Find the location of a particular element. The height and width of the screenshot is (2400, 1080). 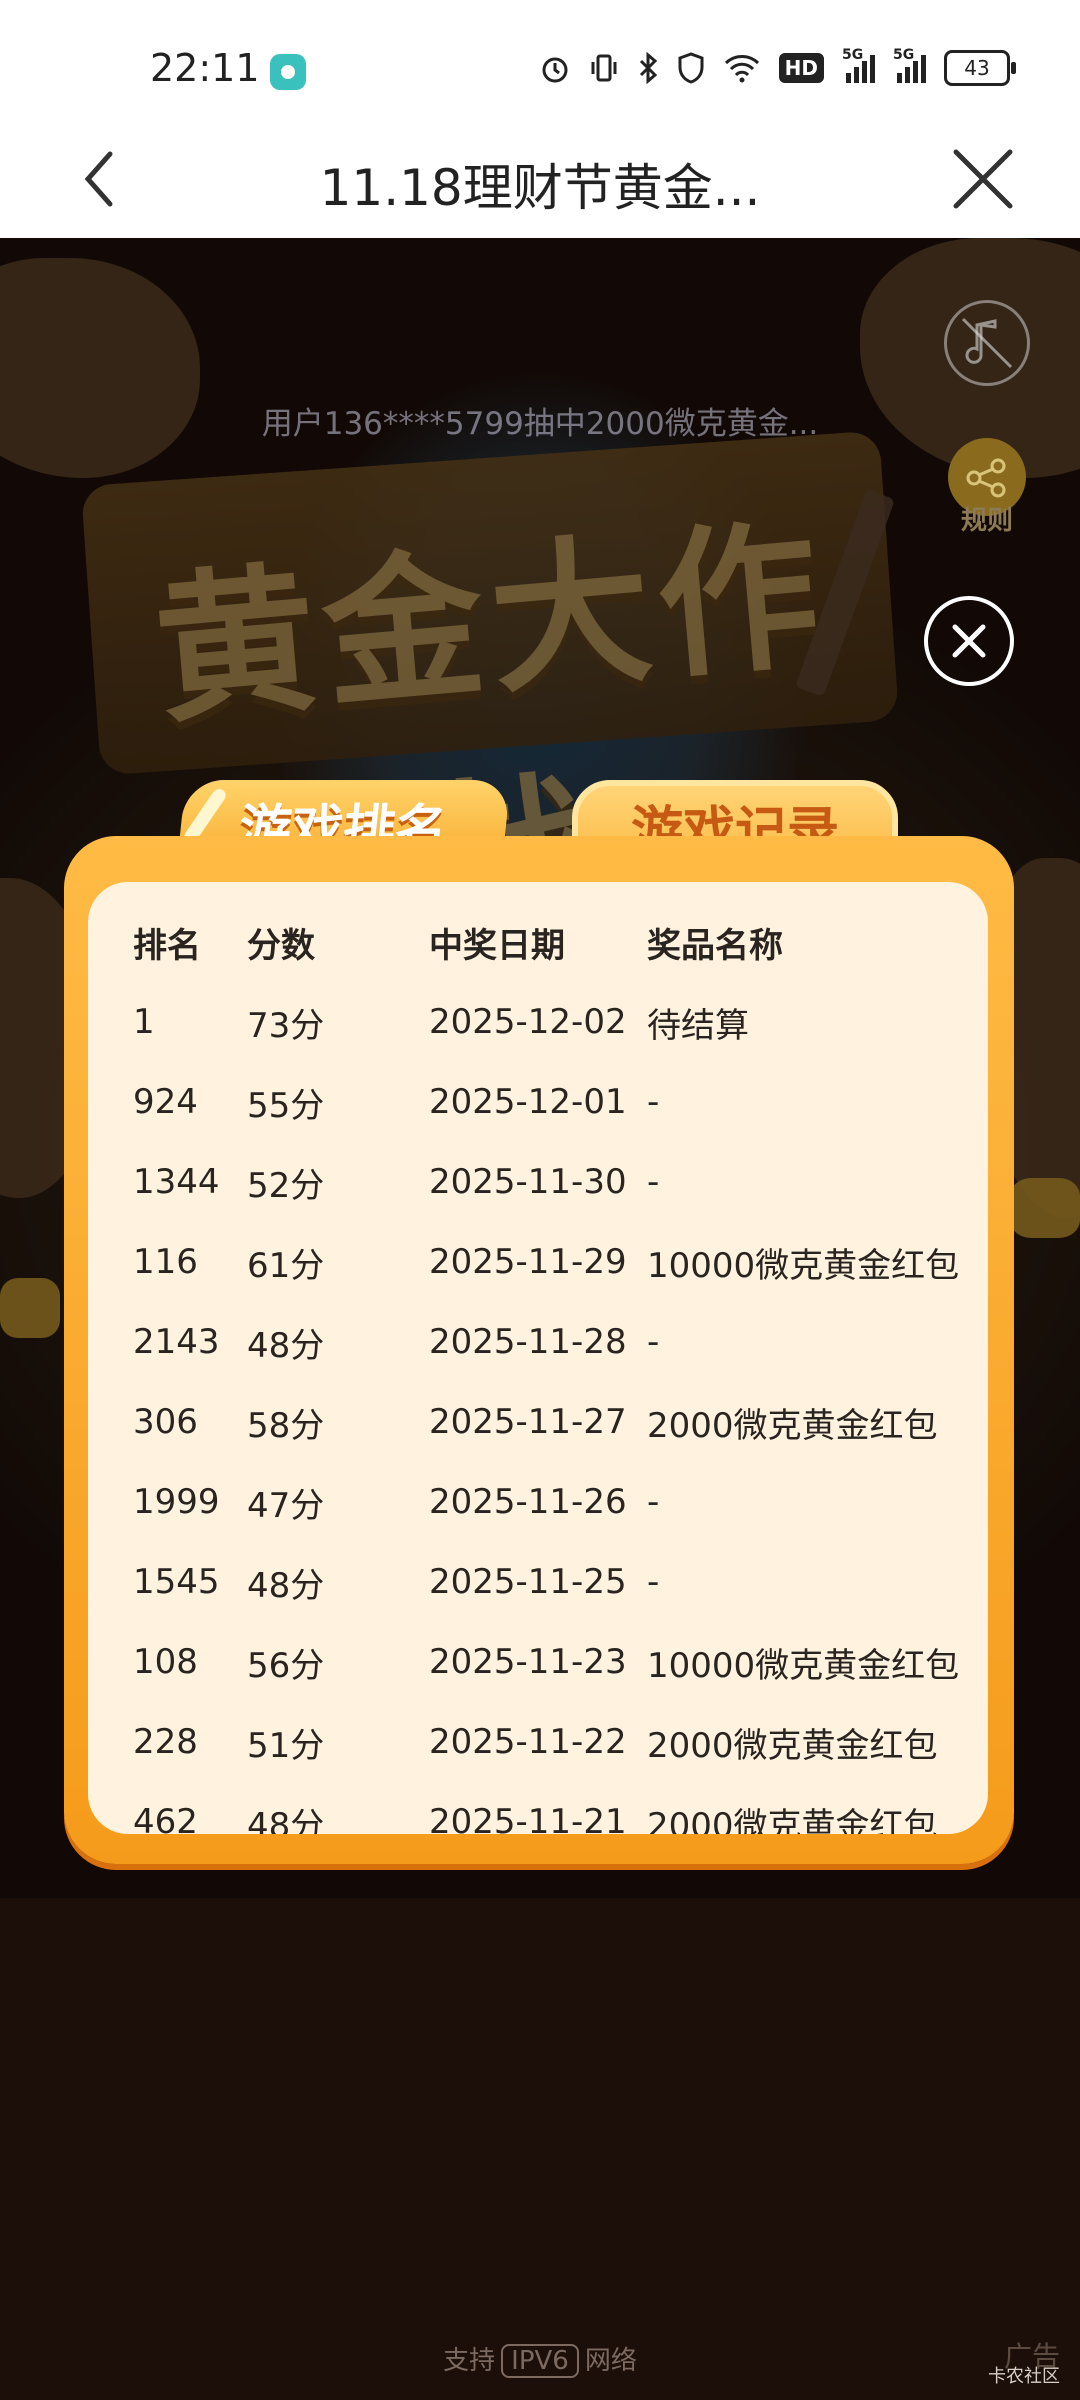

ipv6-badge: IPV6 is located at coordinates (540, 2361).